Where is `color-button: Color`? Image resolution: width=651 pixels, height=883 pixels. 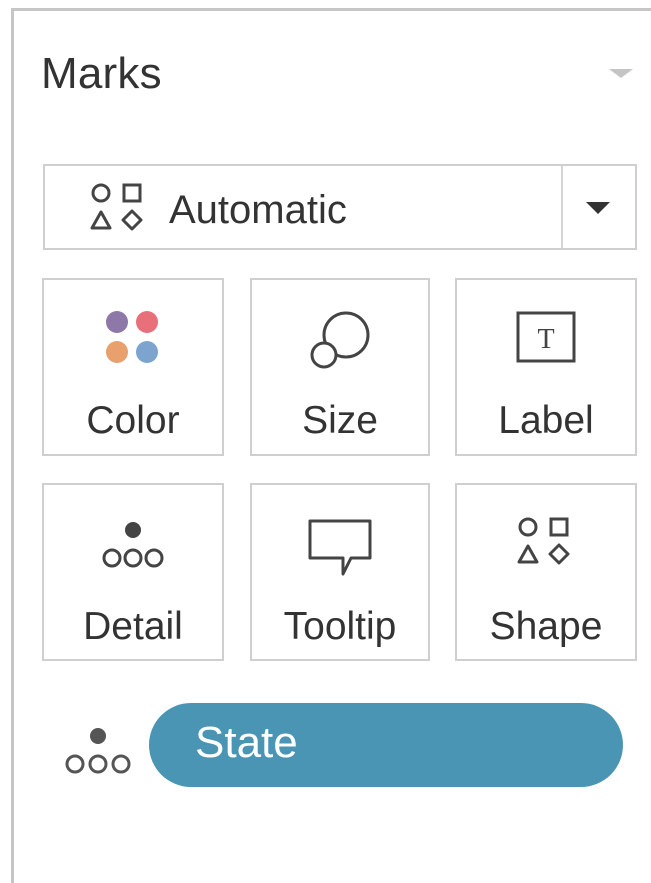
color-button: Color is located at coordinates (133, 367).